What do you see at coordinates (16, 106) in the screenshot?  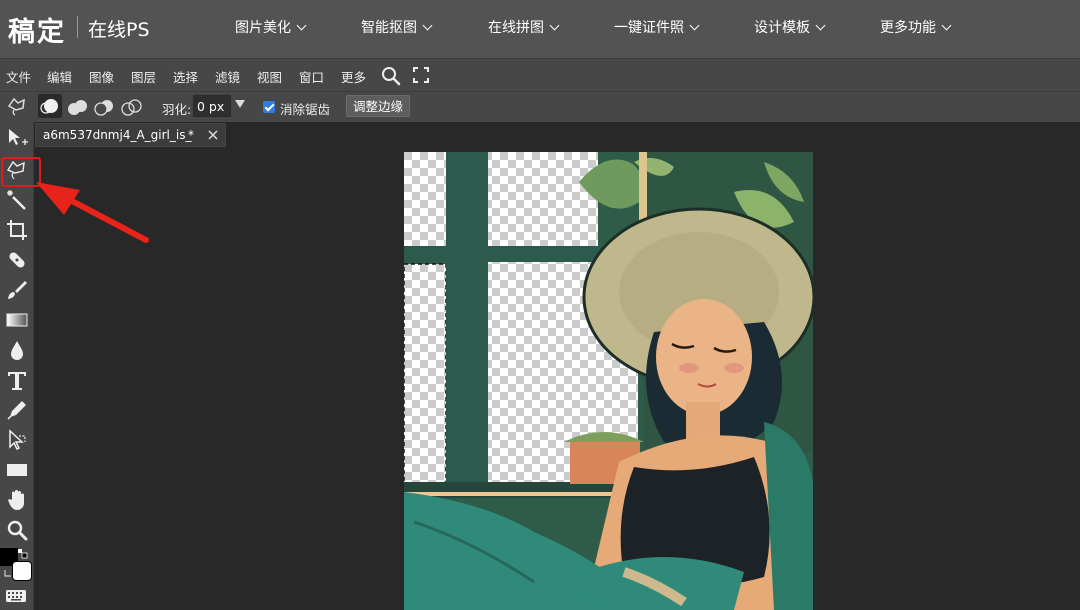 I see `polygonal-lasso-icon` at bounding box center [16, 106].